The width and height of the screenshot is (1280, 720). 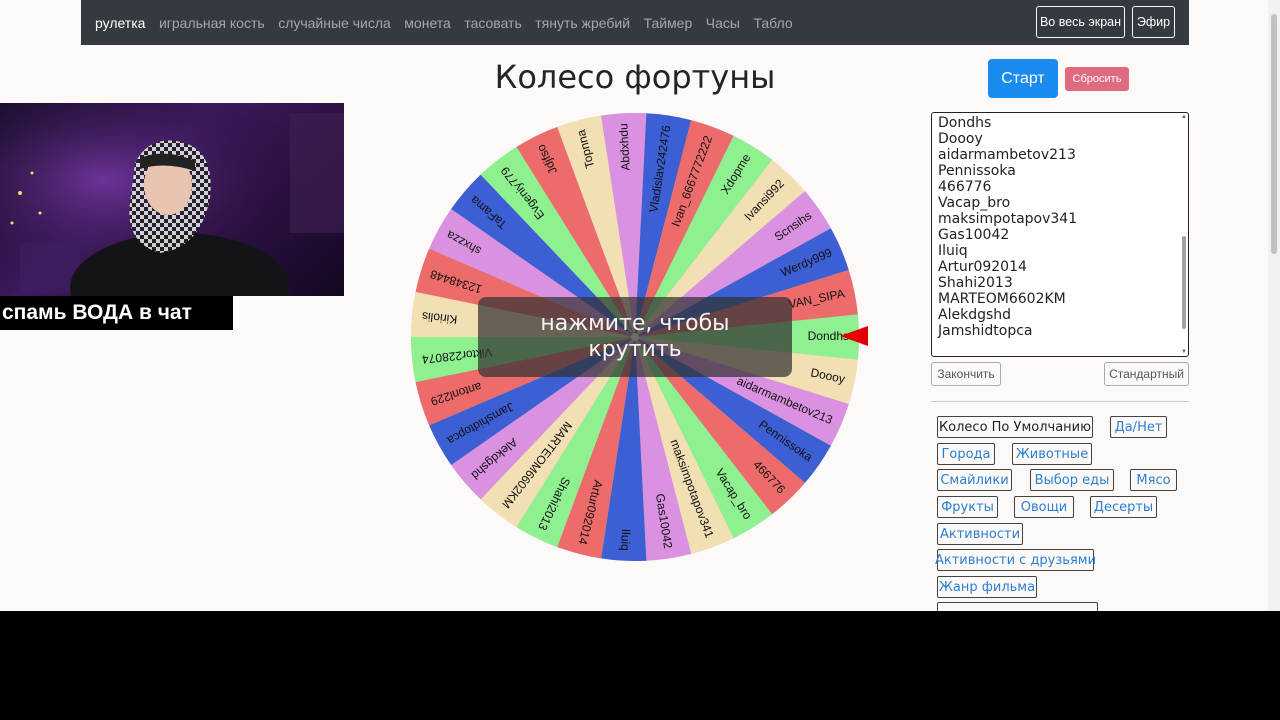 What do you see at coordinates (854, 336) in the screenshot?
I see `wheel-pointer-icon` at bounding box center [854, 336].